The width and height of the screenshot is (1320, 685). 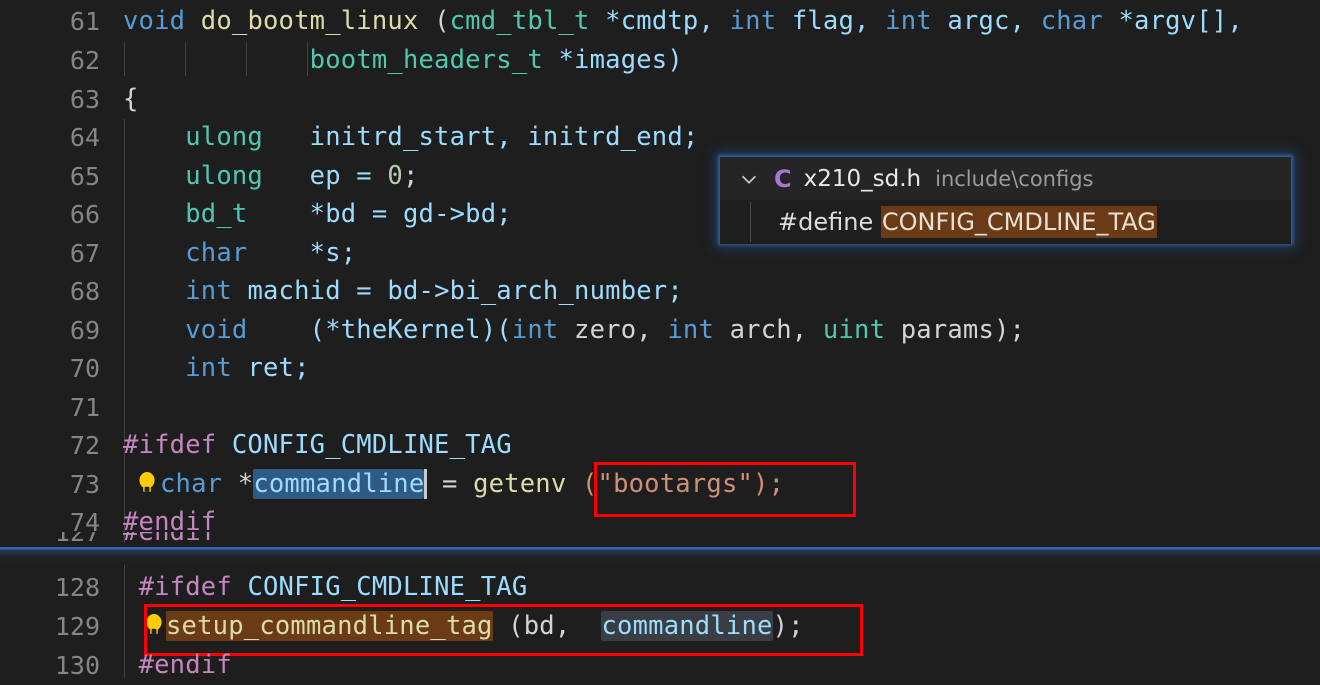 I want to click on line-content: bd_t *bd = gd->bd;, so click(x=306, y=214).